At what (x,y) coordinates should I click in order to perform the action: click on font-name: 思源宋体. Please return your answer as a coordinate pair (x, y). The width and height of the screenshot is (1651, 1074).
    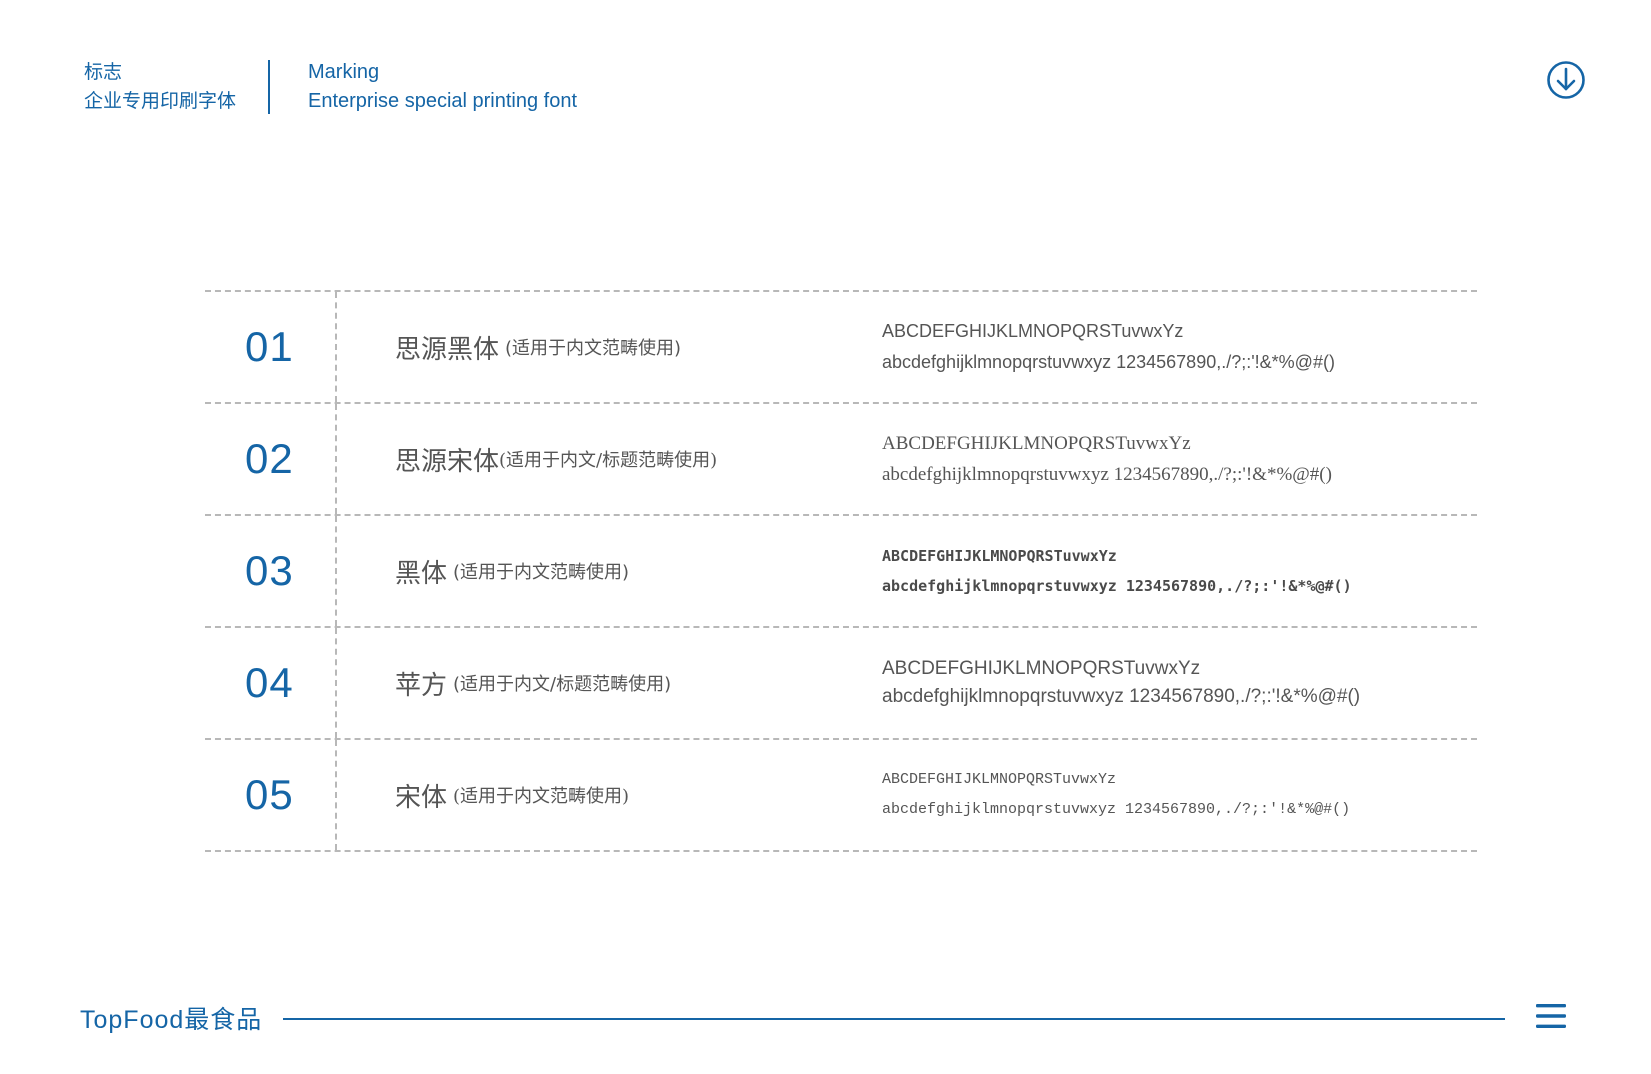
    Looking at the image, I should click on (447, 461).